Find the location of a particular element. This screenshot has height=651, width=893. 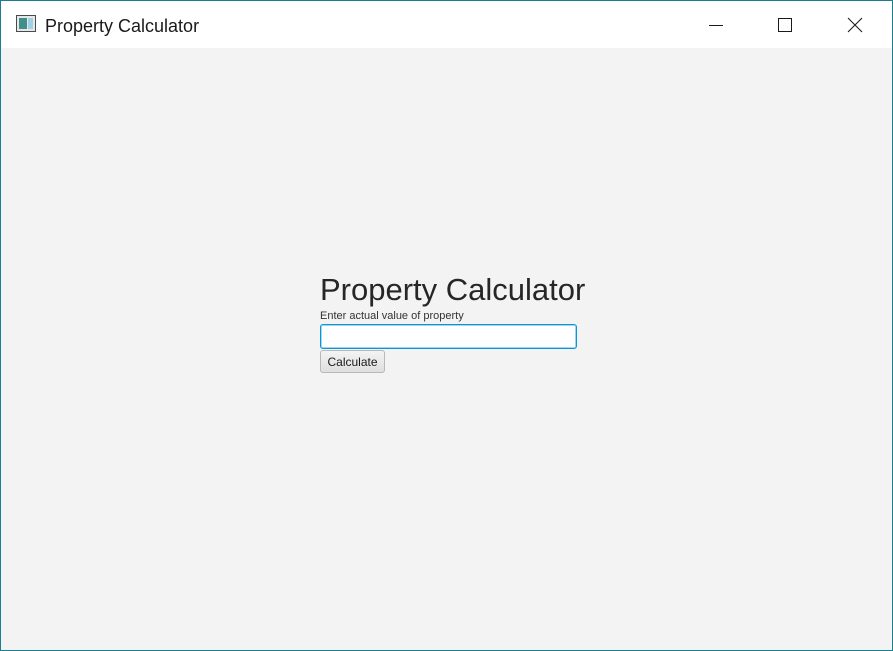

minimize-button is located at coordinates (717, 24).